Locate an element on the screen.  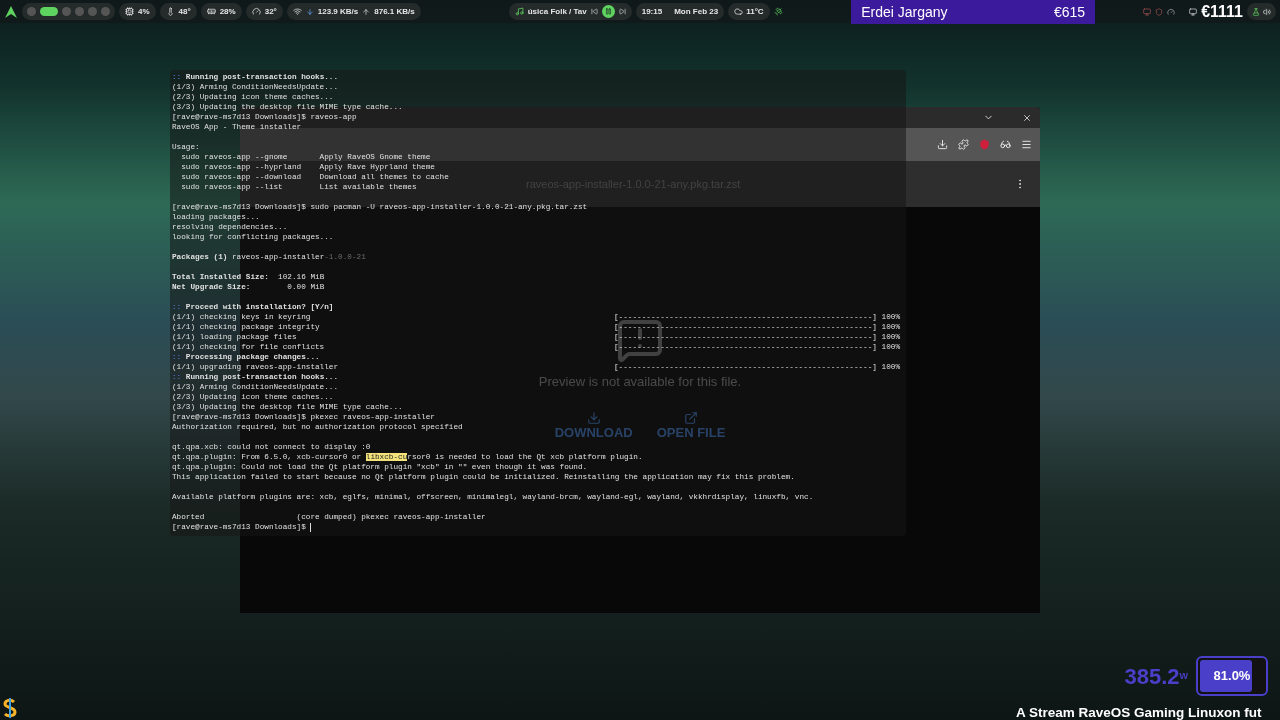
memory-icon is located at coordinates (211, 11).